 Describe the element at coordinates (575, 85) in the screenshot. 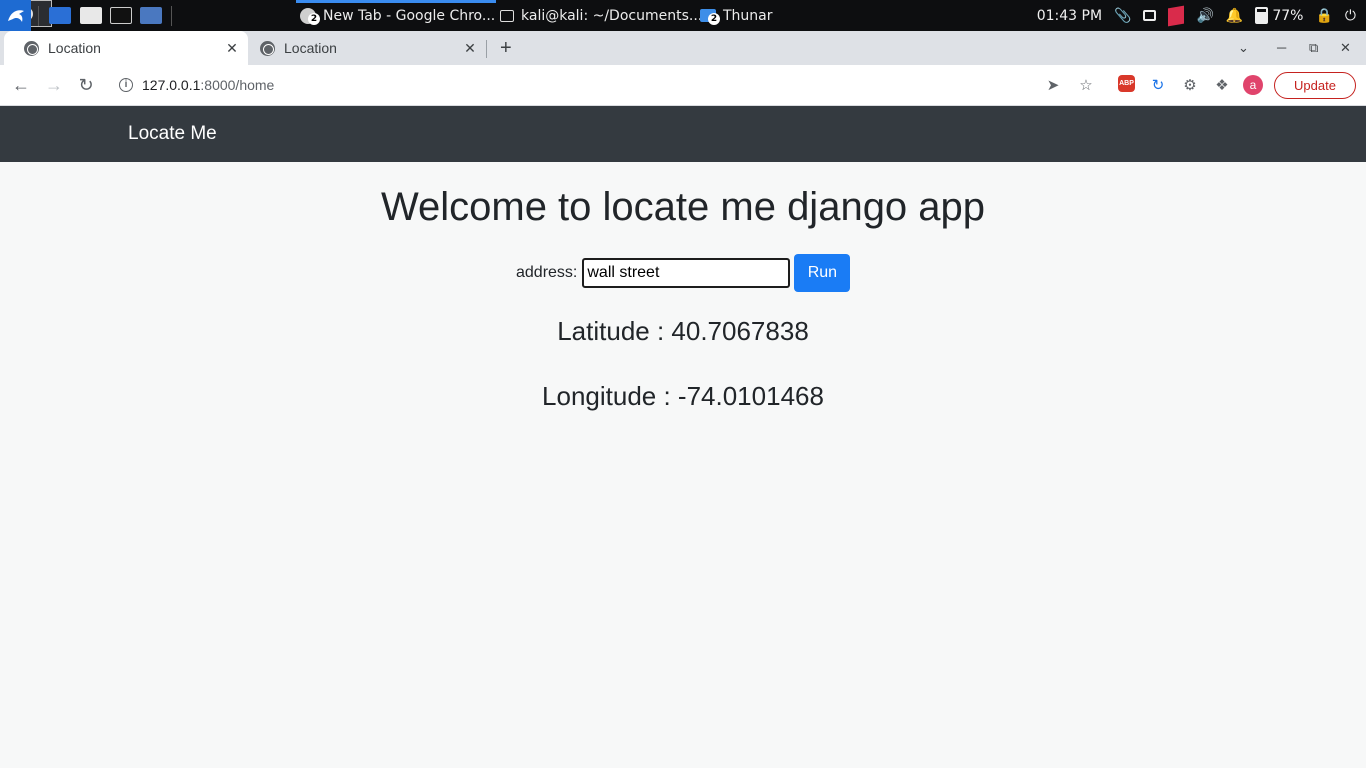

I see `address-bar: i 127.0.0.1:8000/home` at that location.